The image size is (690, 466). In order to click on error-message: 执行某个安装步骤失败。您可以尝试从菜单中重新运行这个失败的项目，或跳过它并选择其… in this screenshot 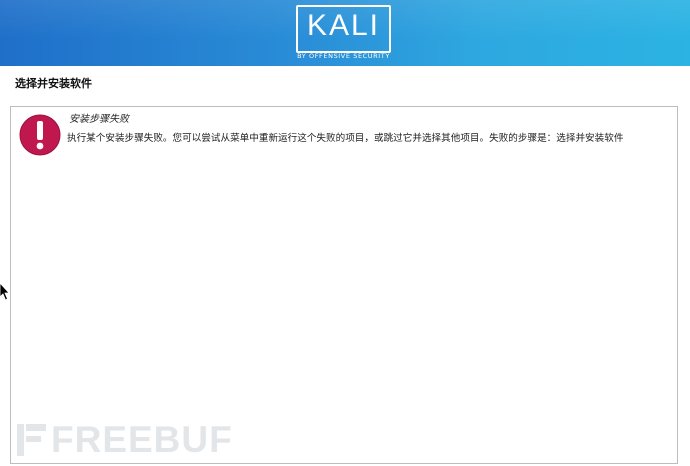, I will do `click(345, 138)`.